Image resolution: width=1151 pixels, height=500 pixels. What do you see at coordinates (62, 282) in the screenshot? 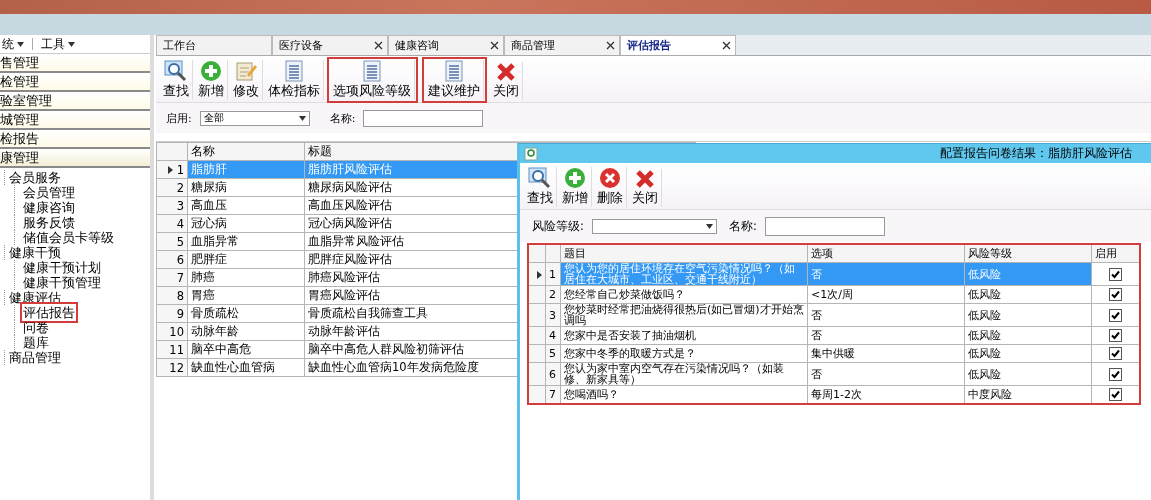
I see `tree-item: 健康干预管理` at bounding box center [62, 282].